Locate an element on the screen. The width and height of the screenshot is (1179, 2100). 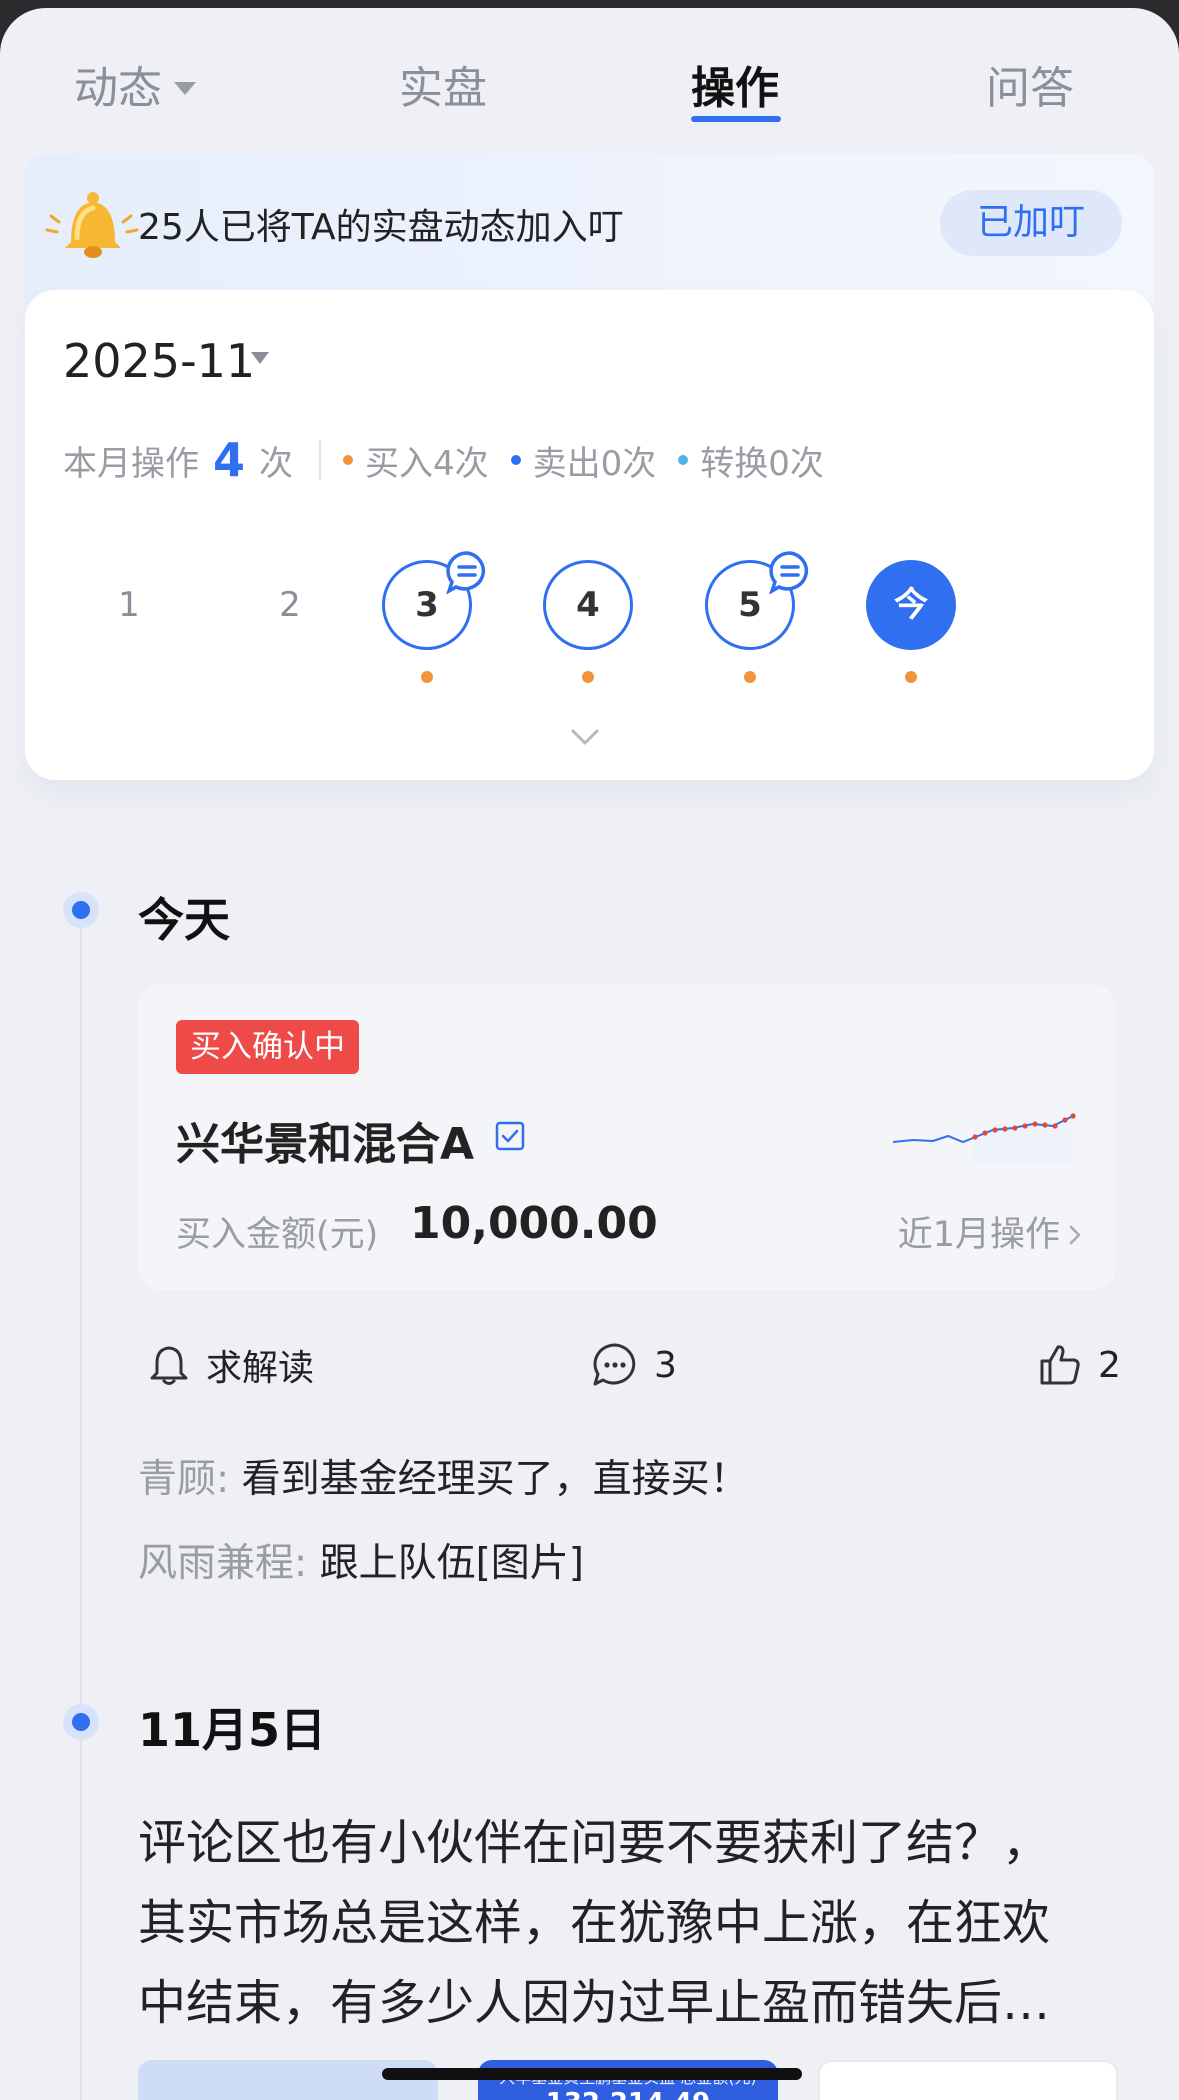
post-actions: 求解读 3 2 is located at coordinates (629, 1365).